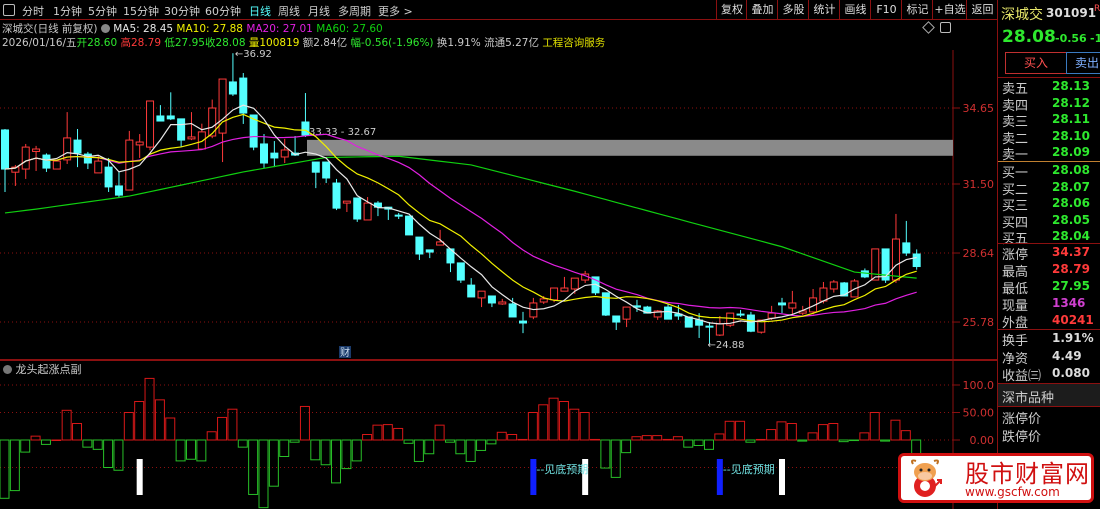 The height and width of the screenshot is (509, 1100). What do you see at coordinates (1036, 63) in the screenshot?
I see `buy-button: 买入` at bounding box center [1036, 63].